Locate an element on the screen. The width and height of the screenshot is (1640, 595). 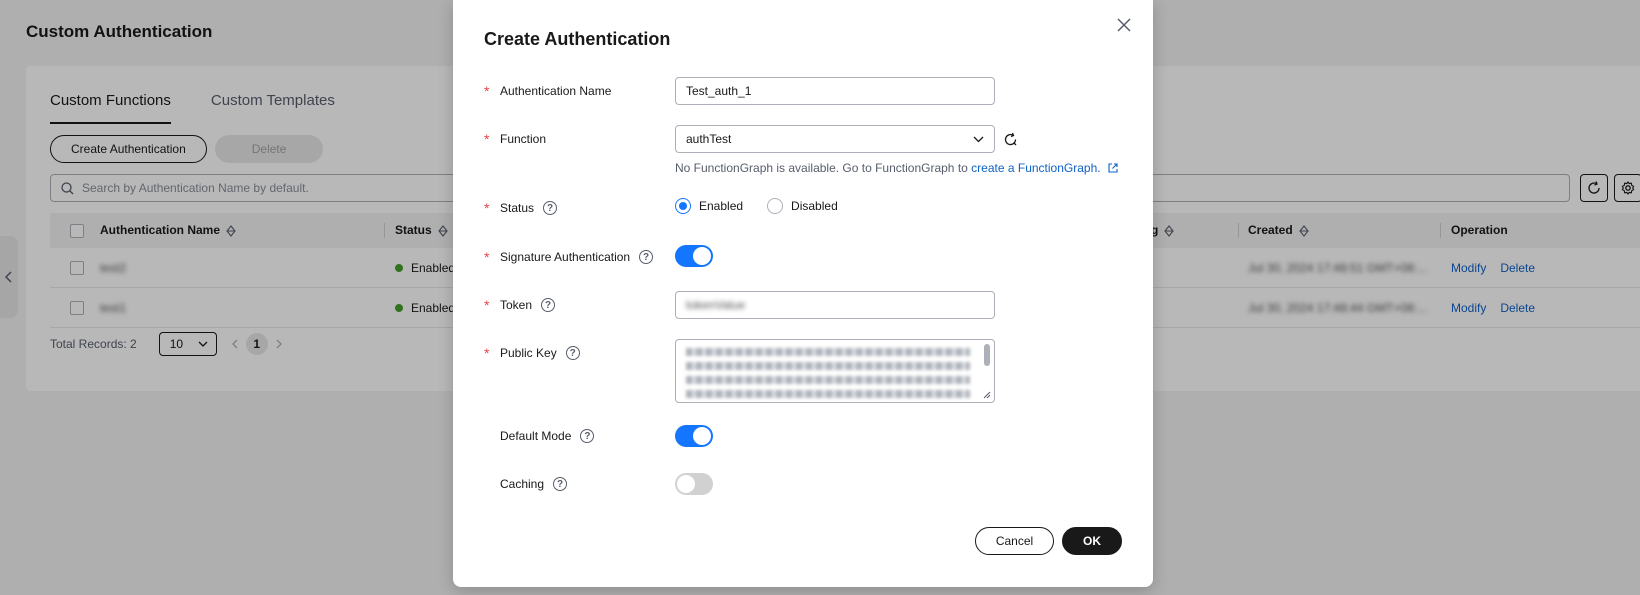
textarea-scrollbar is located at coordinates (987, 355).